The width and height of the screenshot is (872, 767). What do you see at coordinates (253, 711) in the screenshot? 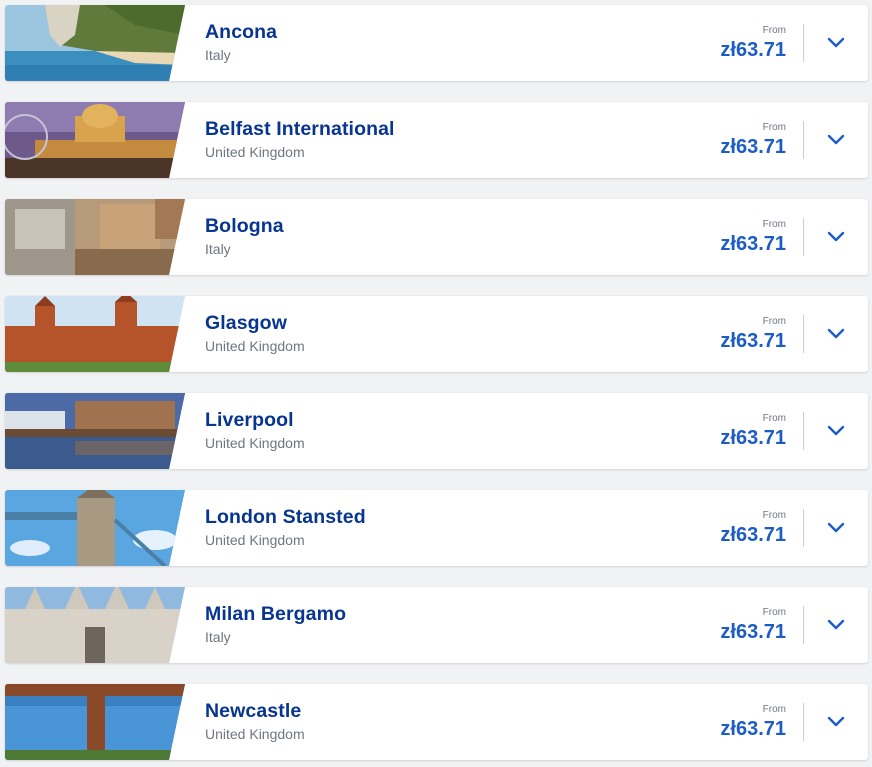
I see `city-name: Newcastle` at bounding box center [253, 711].